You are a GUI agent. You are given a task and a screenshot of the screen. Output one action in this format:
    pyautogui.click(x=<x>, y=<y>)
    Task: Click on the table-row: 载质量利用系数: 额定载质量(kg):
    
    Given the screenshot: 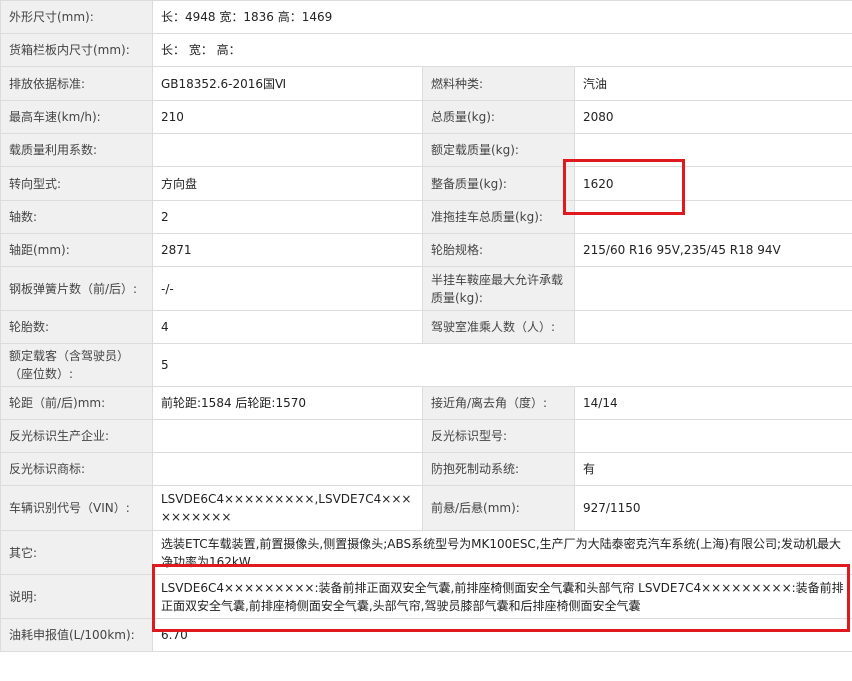 What is the action you would take?
    pyautogui.click(x=426, y=150)
    